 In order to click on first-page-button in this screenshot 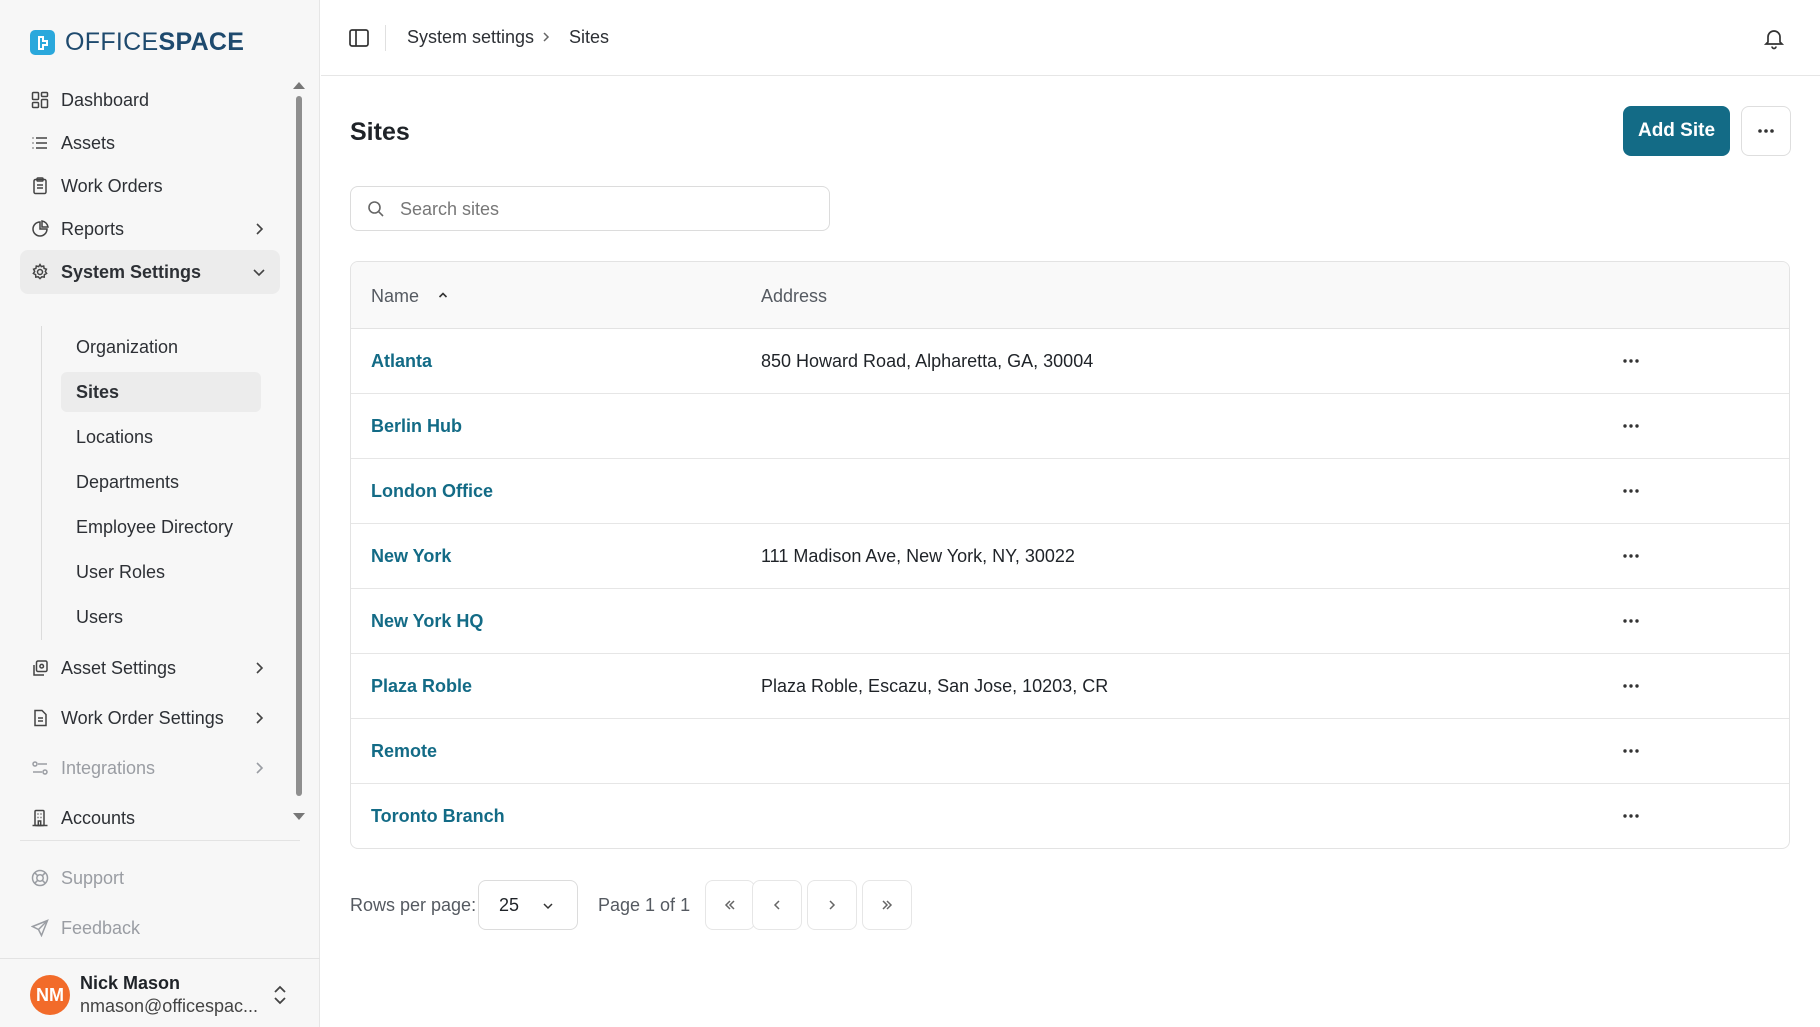, I will do `click(730, 905)`.